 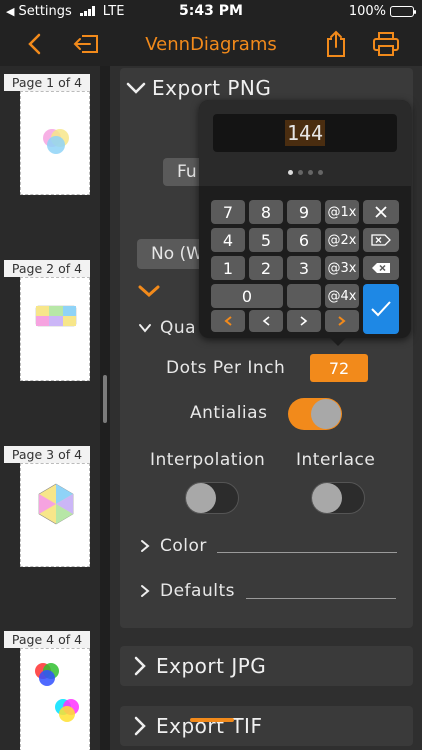 I want to click on resize-handle, so click(x=105, y=399).